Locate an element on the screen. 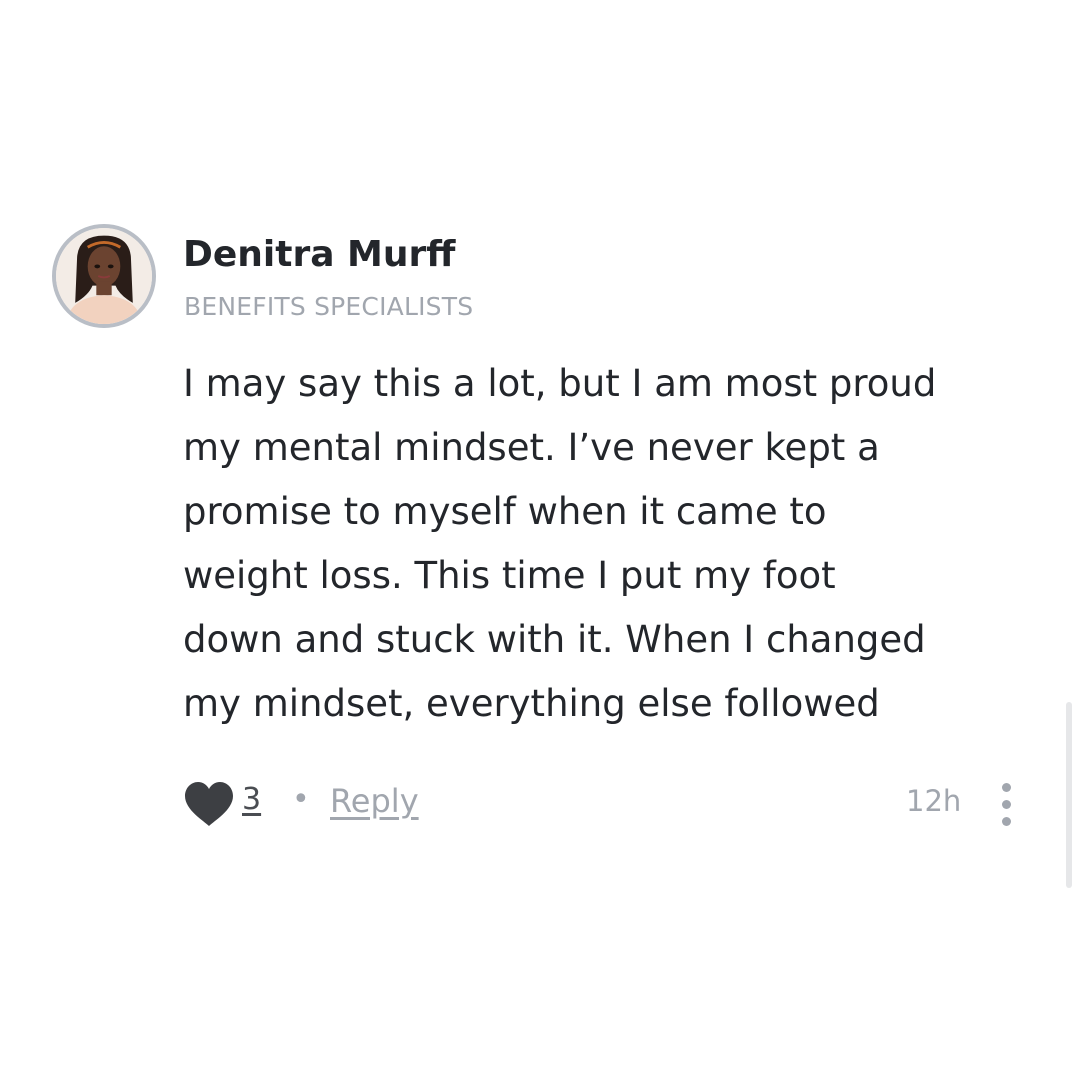 The width and height of the screenshot is (1080, 1080). comment-body-line: promise to myself when it came to is located at coordinates (505, 511).